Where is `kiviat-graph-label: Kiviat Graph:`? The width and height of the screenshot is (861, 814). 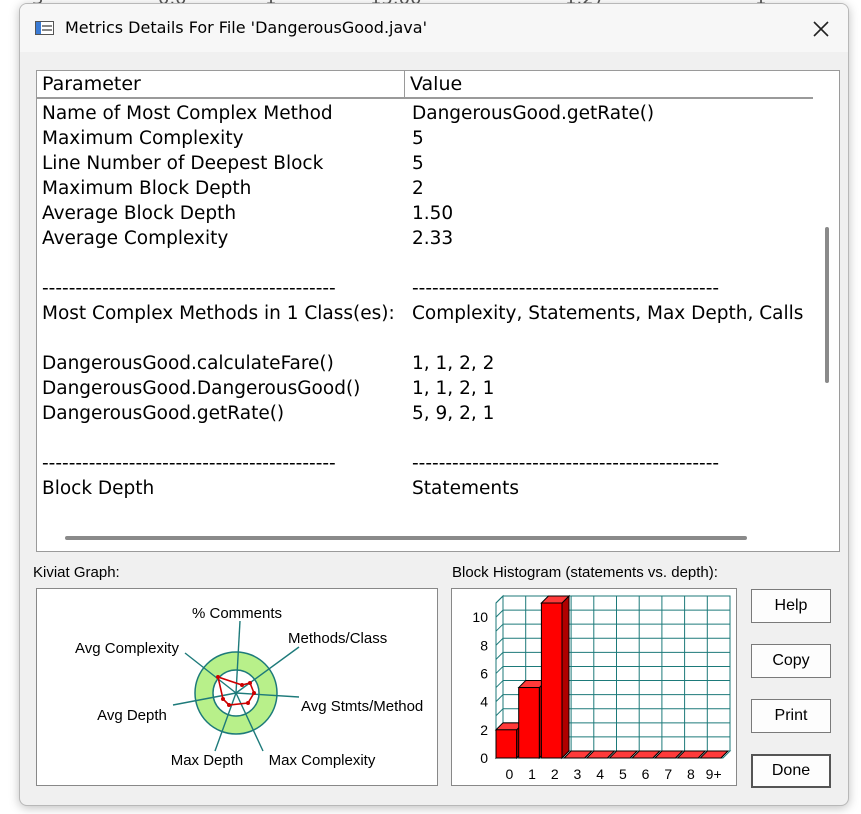
kiviat-graph-label: Kiviat Graph: is located at coordinates (76, 572).